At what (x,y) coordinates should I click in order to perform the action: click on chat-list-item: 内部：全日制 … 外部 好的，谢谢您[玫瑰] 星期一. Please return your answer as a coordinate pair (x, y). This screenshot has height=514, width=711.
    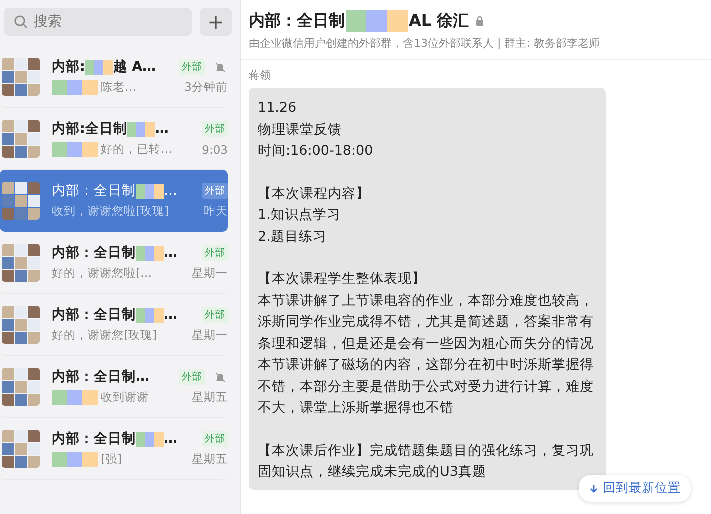
    Looking at the image, I should click on (114, 325).